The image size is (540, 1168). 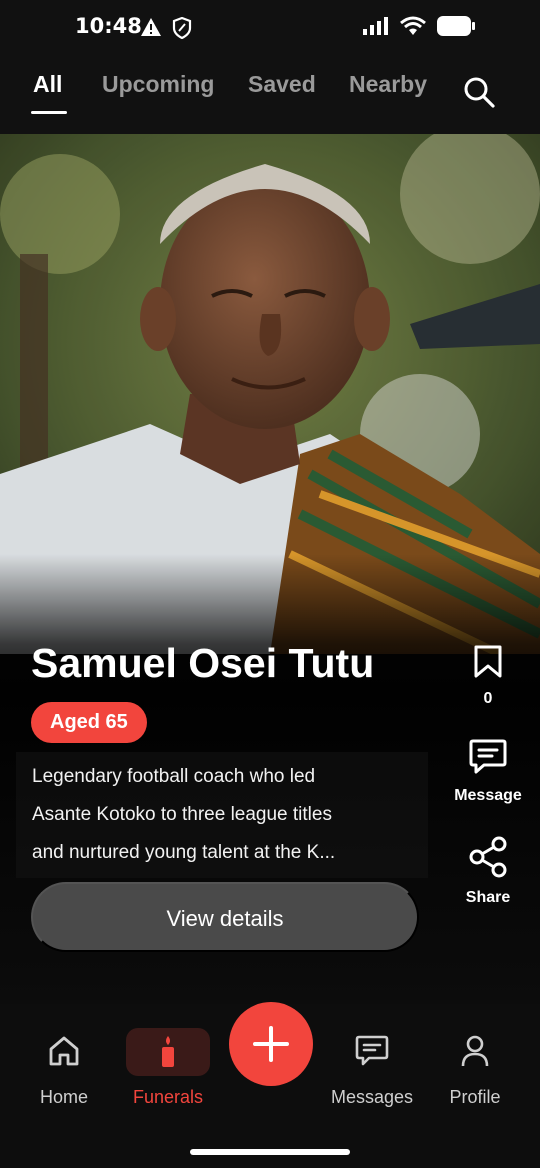 What do you see at coordinates (203, 663) in the screenshot?
I see `deceased-name: Samuel Osei Tutu` at bounding box center [203, 663].